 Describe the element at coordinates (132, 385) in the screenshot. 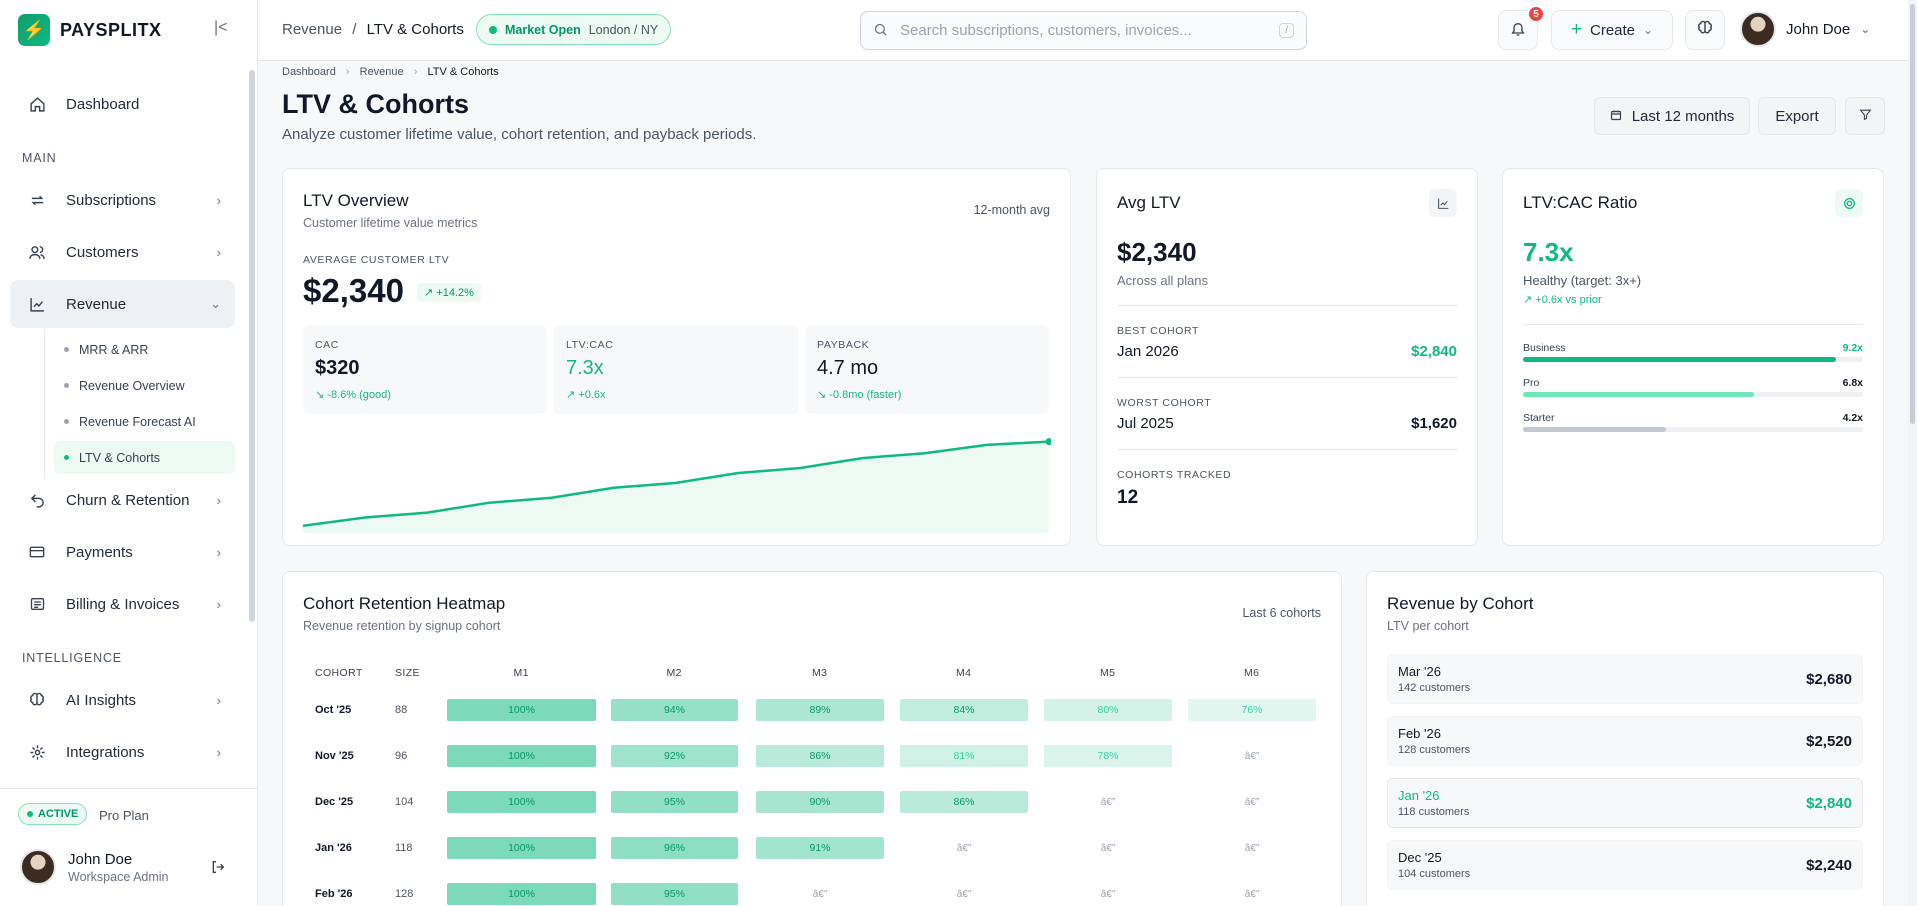

I see `subnav-label: Revenue Overview` at that location.